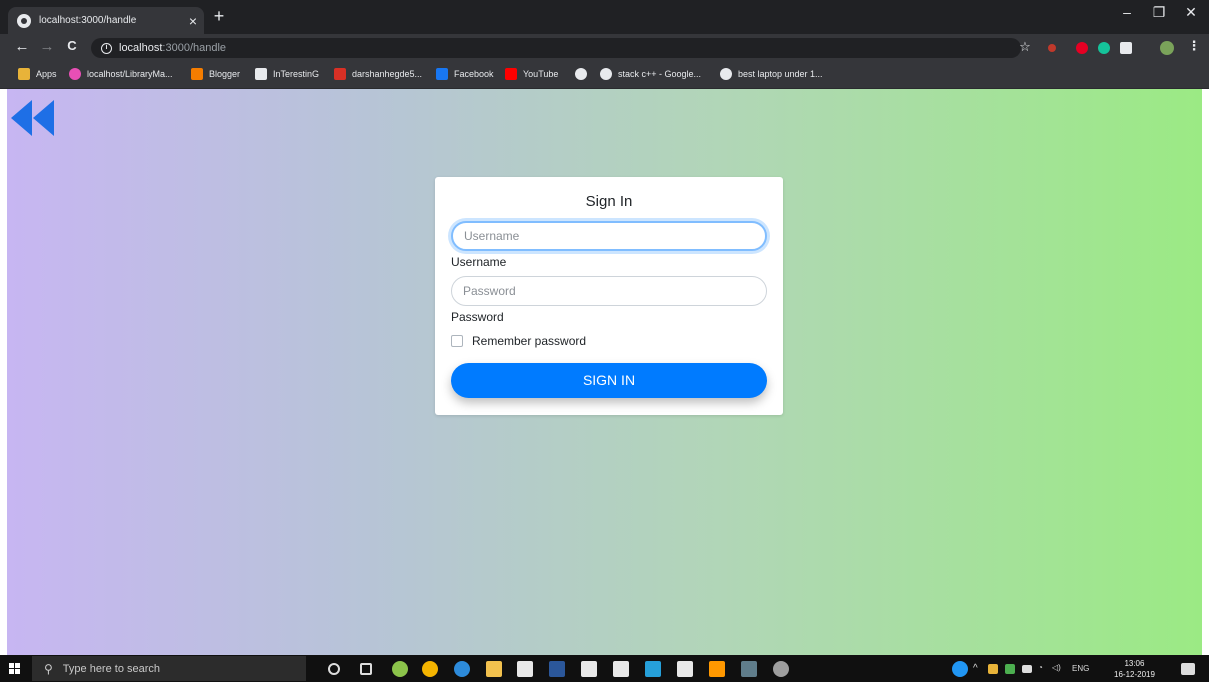 This screenshot has width=1209, height=682. I want to click on taskbar-search: ⚲ Type here to search, so click(169, 668).